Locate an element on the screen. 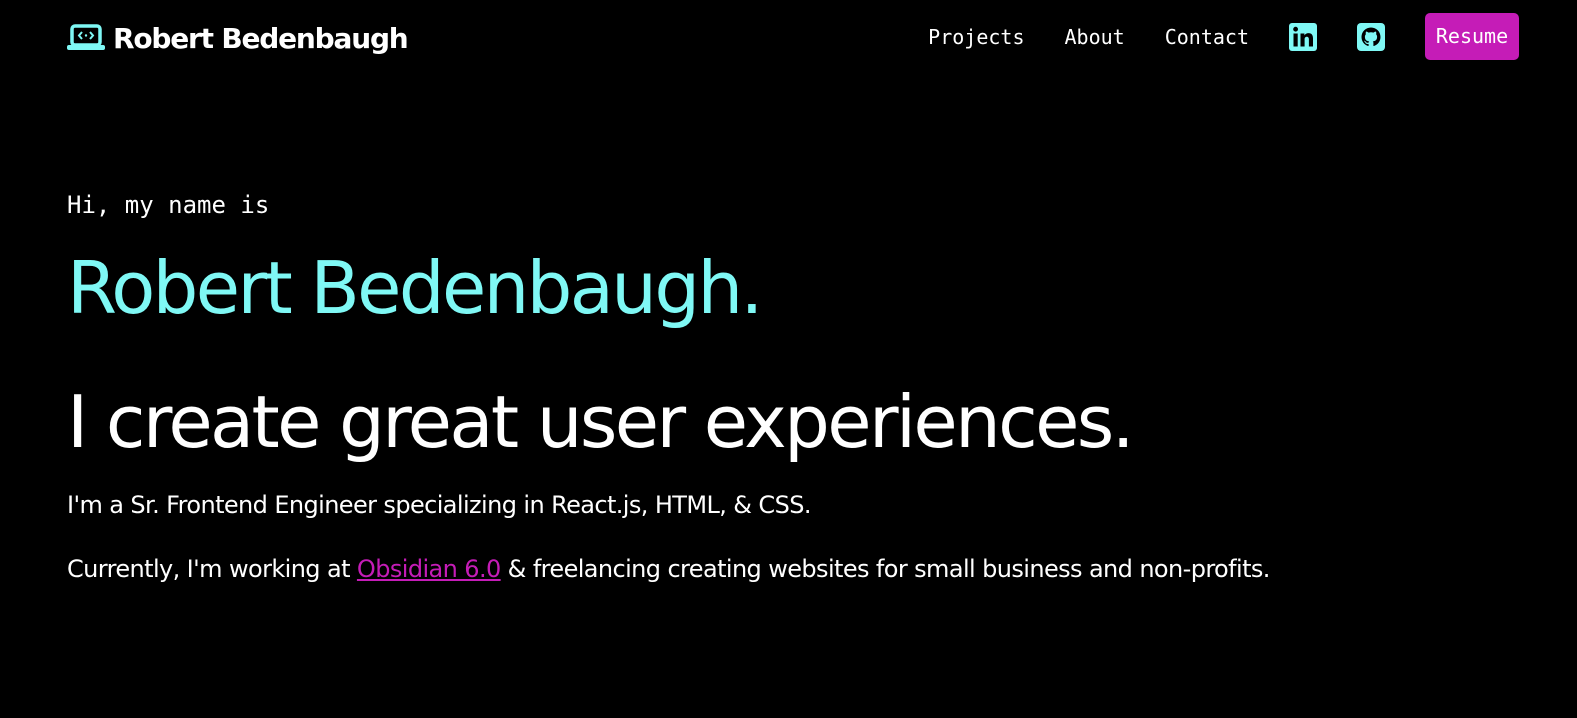 The image size is (1577, 718). hero-tagline: I create great user experiences. is located at coordinates (601, 422).